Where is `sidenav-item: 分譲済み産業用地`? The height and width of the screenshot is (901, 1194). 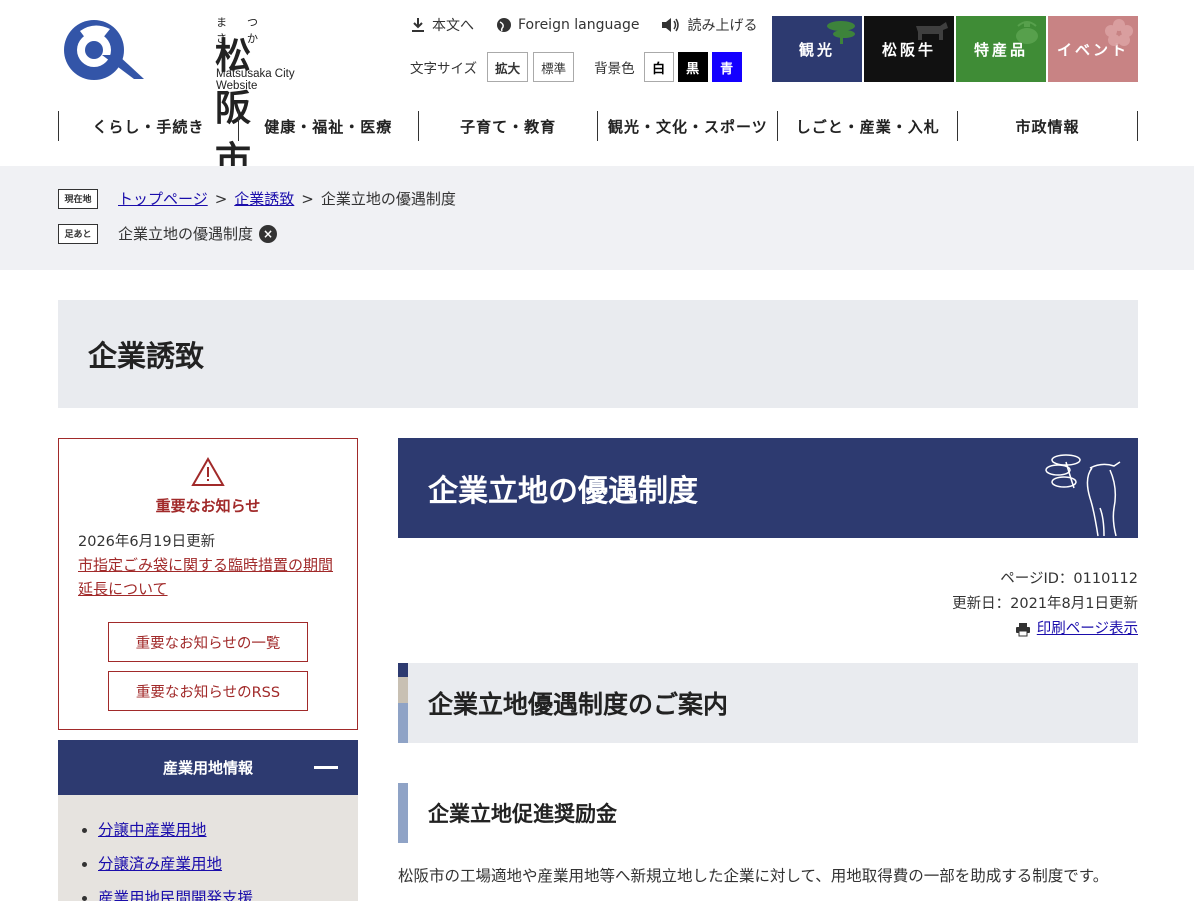
sidenav-item: 分譲済み産業用地 is located at coordinates (228, 864).